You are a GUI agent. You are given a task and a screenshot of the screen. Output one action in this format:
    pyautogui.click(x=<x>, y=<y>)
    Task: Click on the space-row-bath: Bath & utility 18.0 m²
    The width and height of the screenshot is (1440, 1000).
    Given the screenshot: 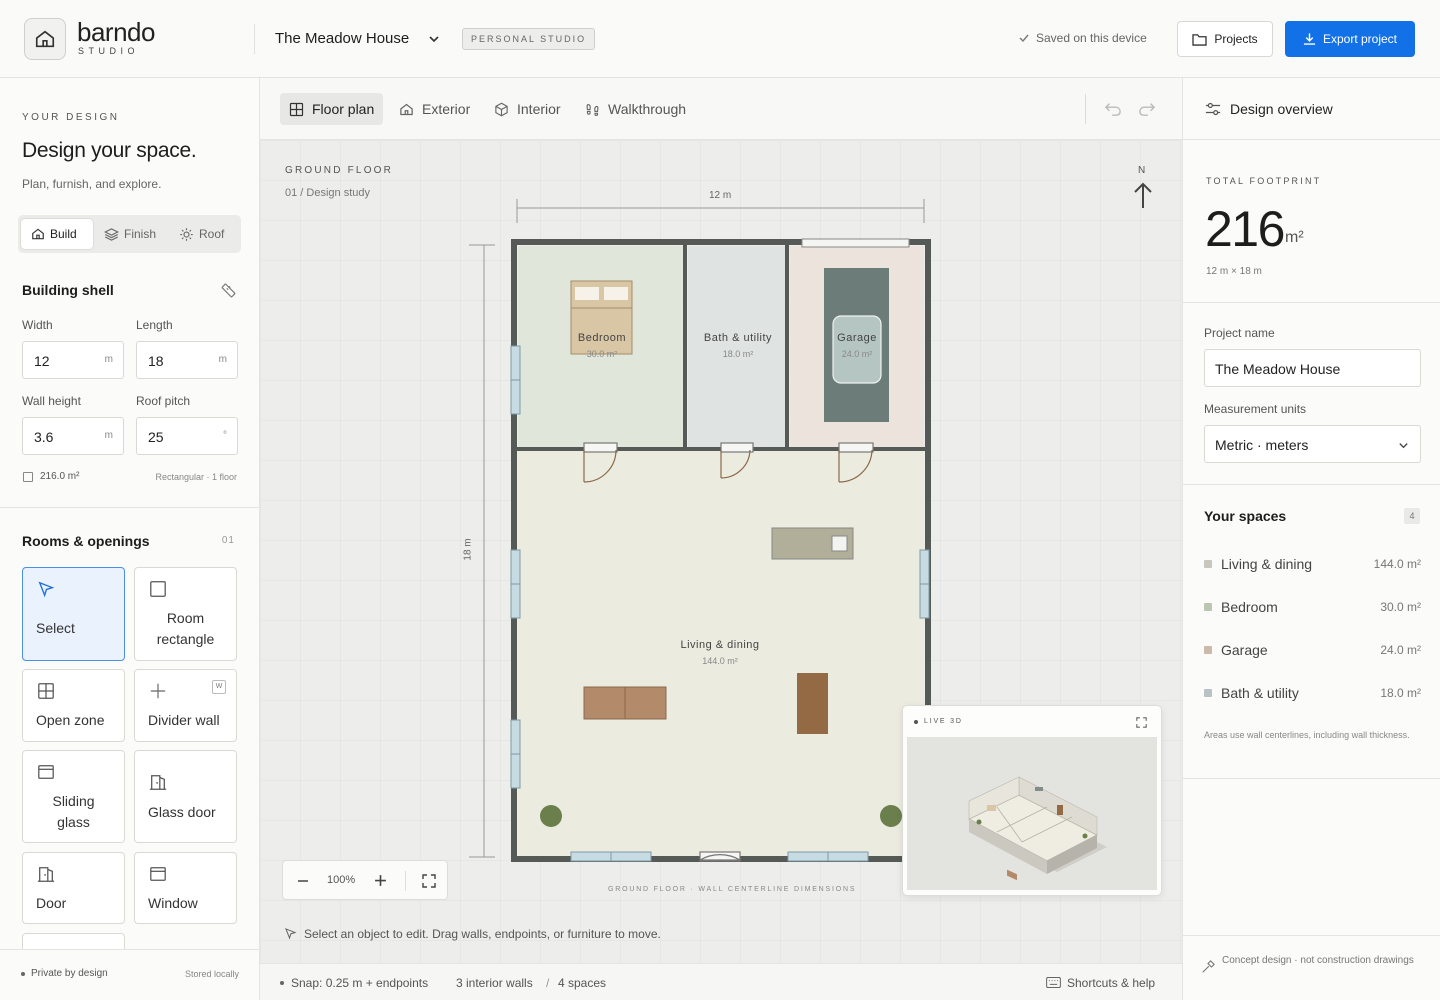 What is the action you would take?
    pyautogui.click(x=1312, y=693)
    